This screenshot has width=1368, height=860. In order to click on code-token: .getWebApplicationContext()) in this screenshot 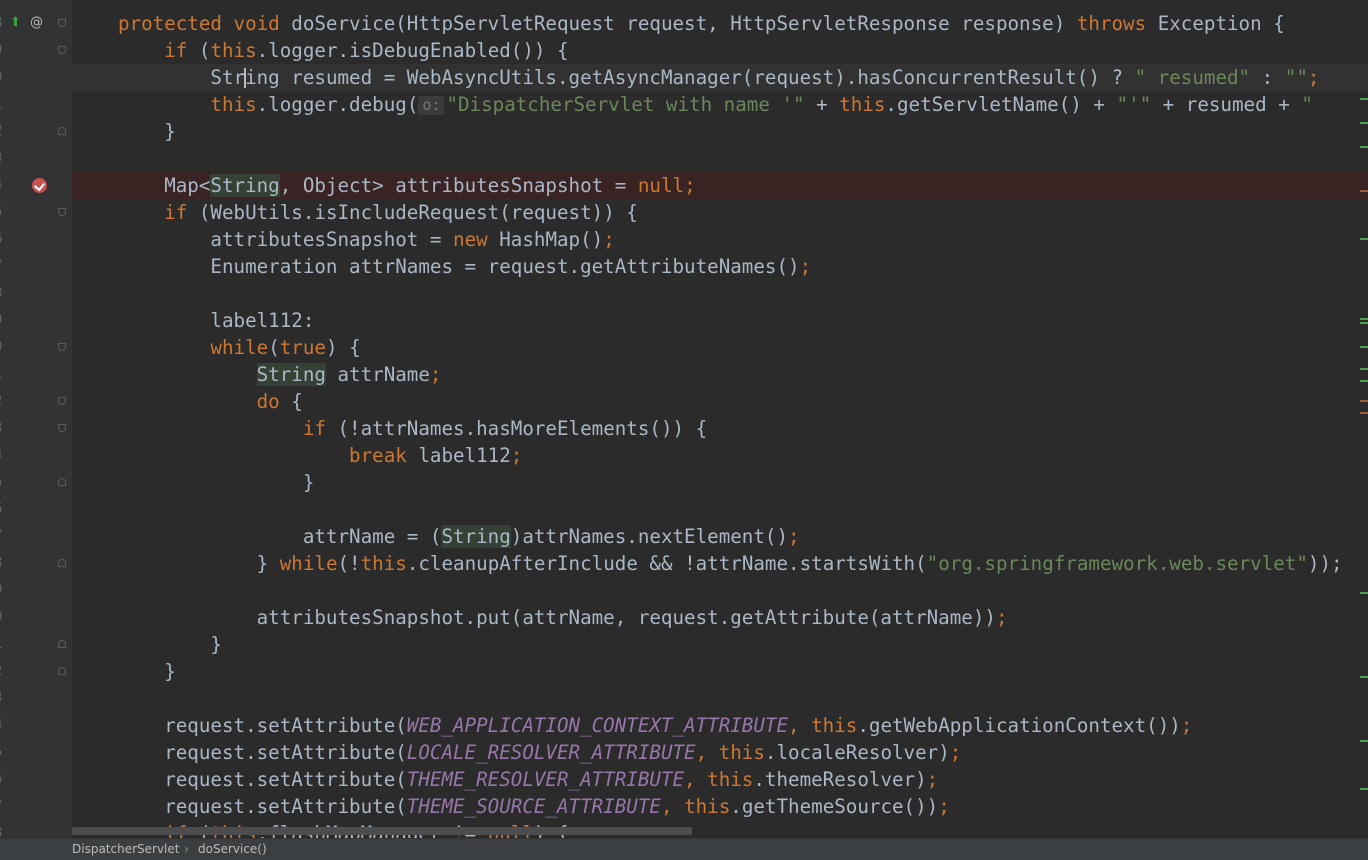, I will do `click(1019, 725)`.